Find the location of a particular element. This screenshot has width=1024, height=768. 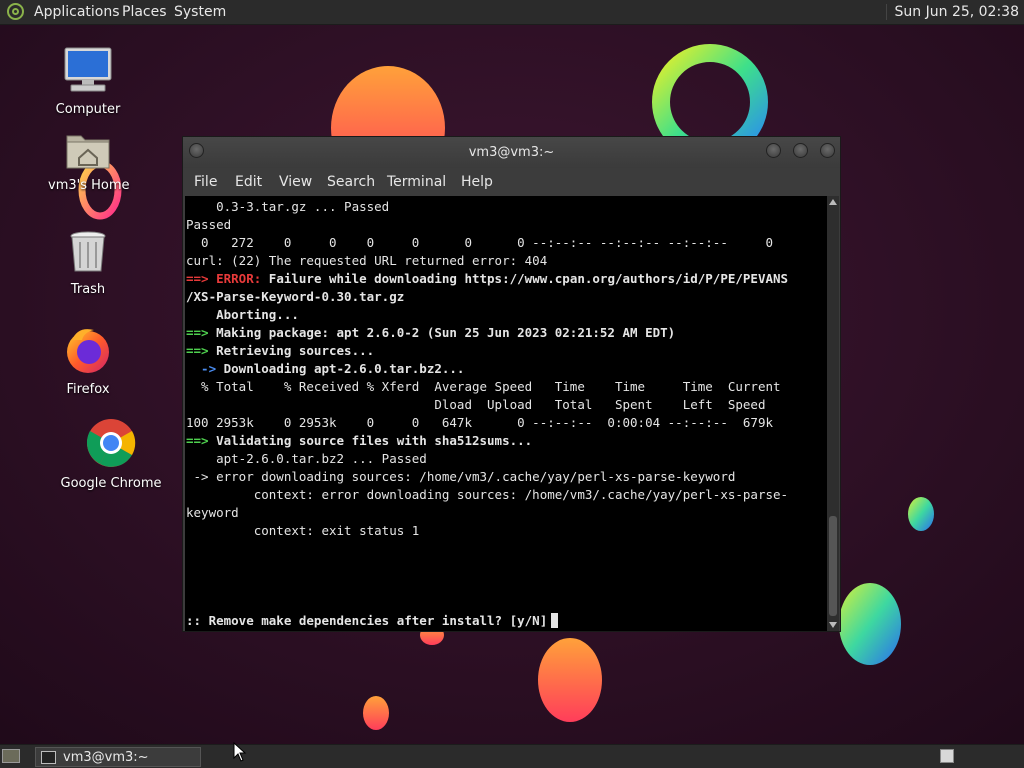

terminal-line: Passed is located at coordinates (209, 224).